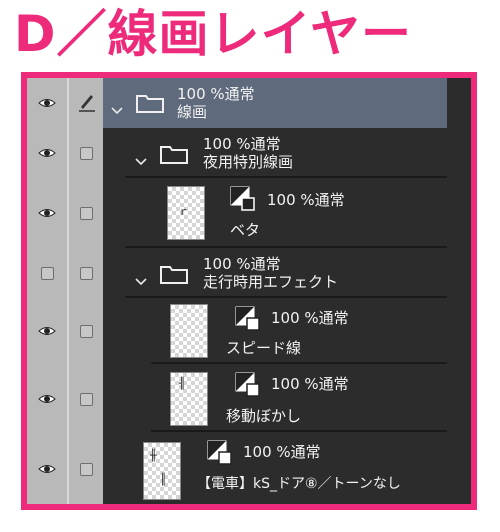  Describe the element at coordinates (162, 471) in the screenshot. I see `layer-thumbnail: ╫ ║` at that location.